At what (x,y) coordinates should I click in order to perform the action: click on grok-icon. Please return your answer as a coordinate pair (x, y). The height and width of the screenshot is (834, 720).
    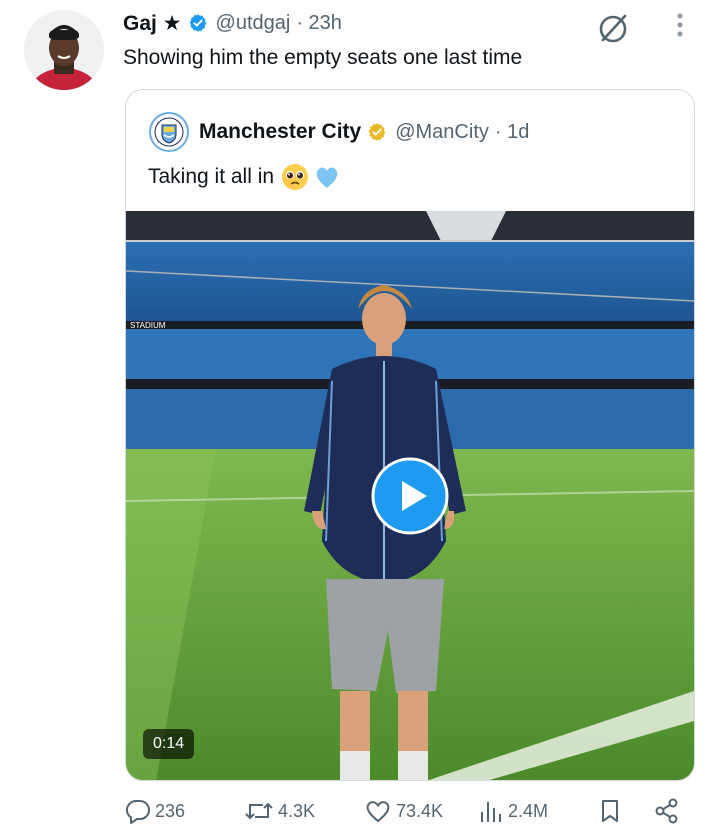
    Looking at the image, I should click on (613, 31).